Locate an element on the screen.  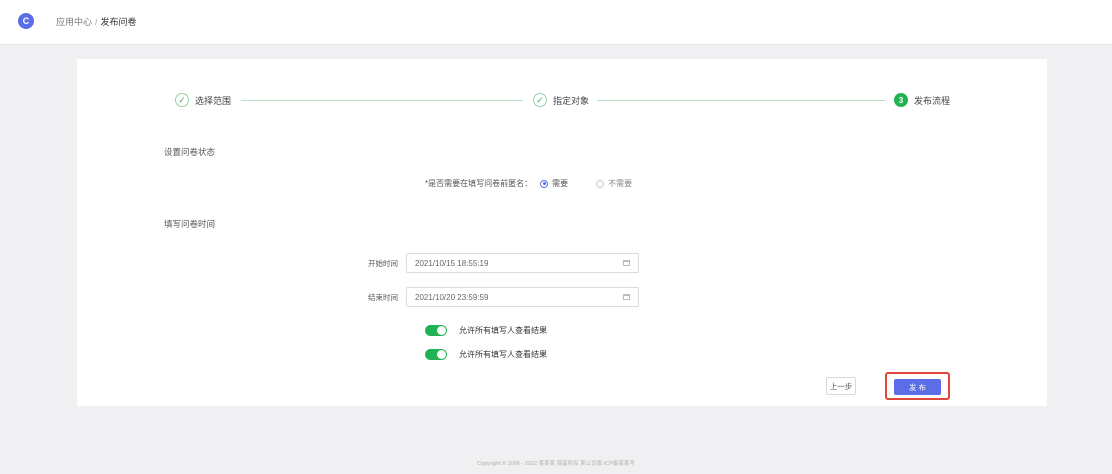
breadcrumb-current: 发布问卷 is located at coordinates (118, 22).